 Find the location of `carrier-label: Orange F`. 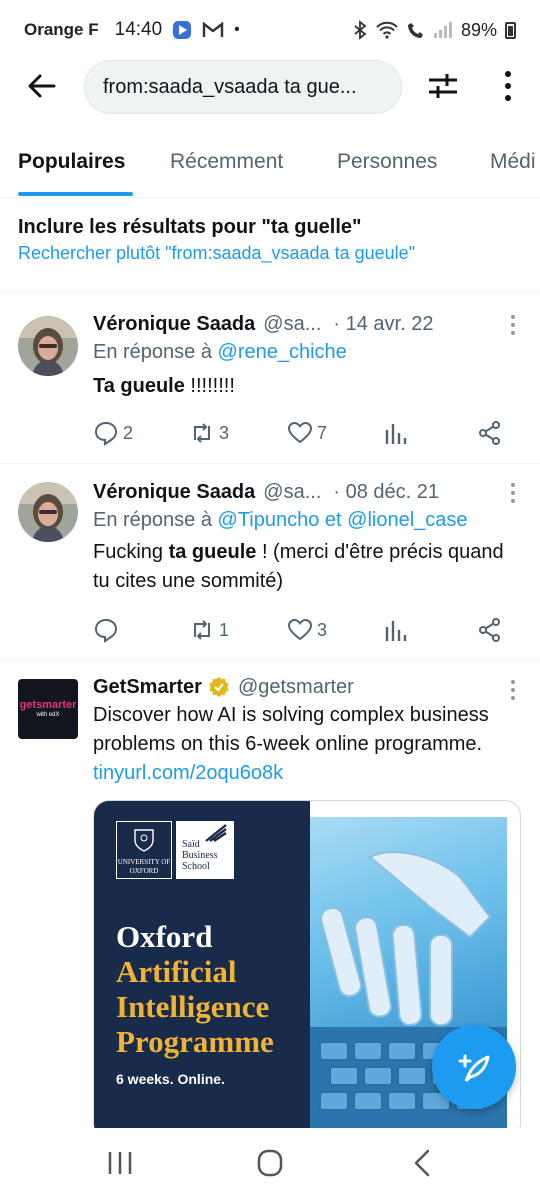

carrier-label: Orange F is located at coordinates (61, 29).